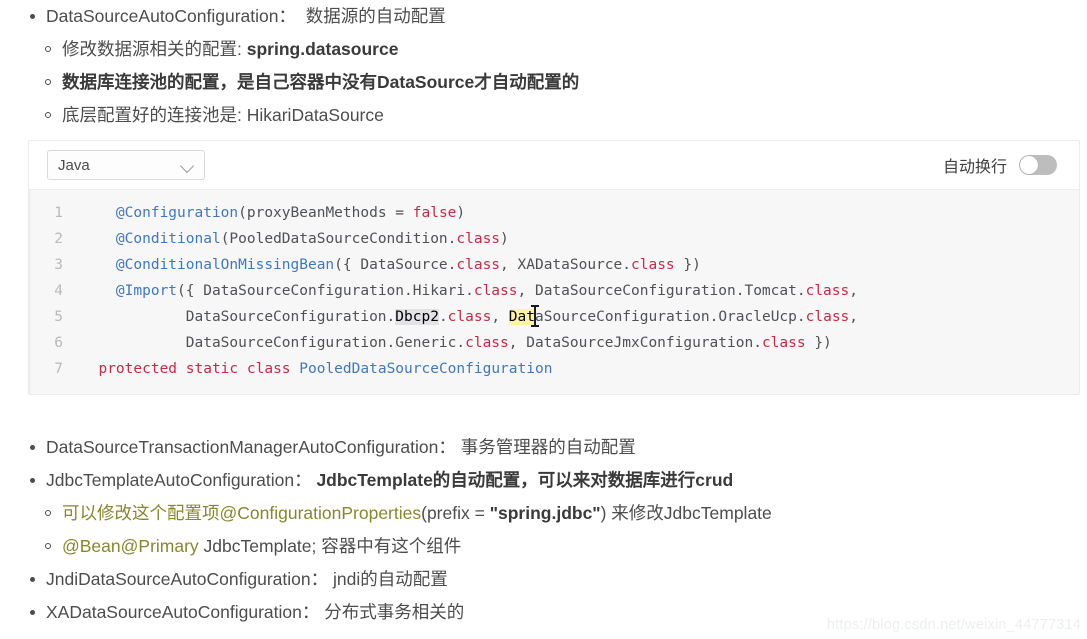 The image size is (1087, 639). Describe the element at coordinates (154, 49) in the screenshot. I see `sub-item-prefix: 修改数据源相关的配置:` at that location.